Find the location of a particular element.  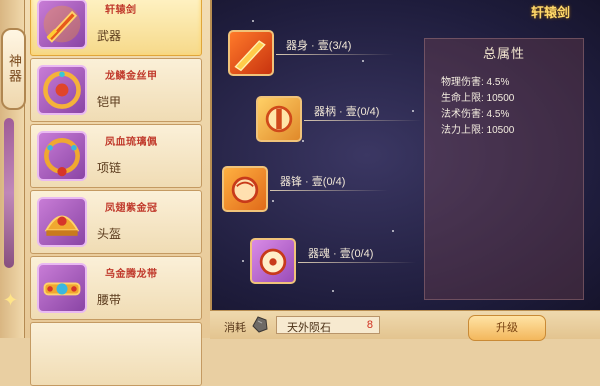

list-item-belt: 乌金腾龙带 腰带 is located at coordinates (116, 288).